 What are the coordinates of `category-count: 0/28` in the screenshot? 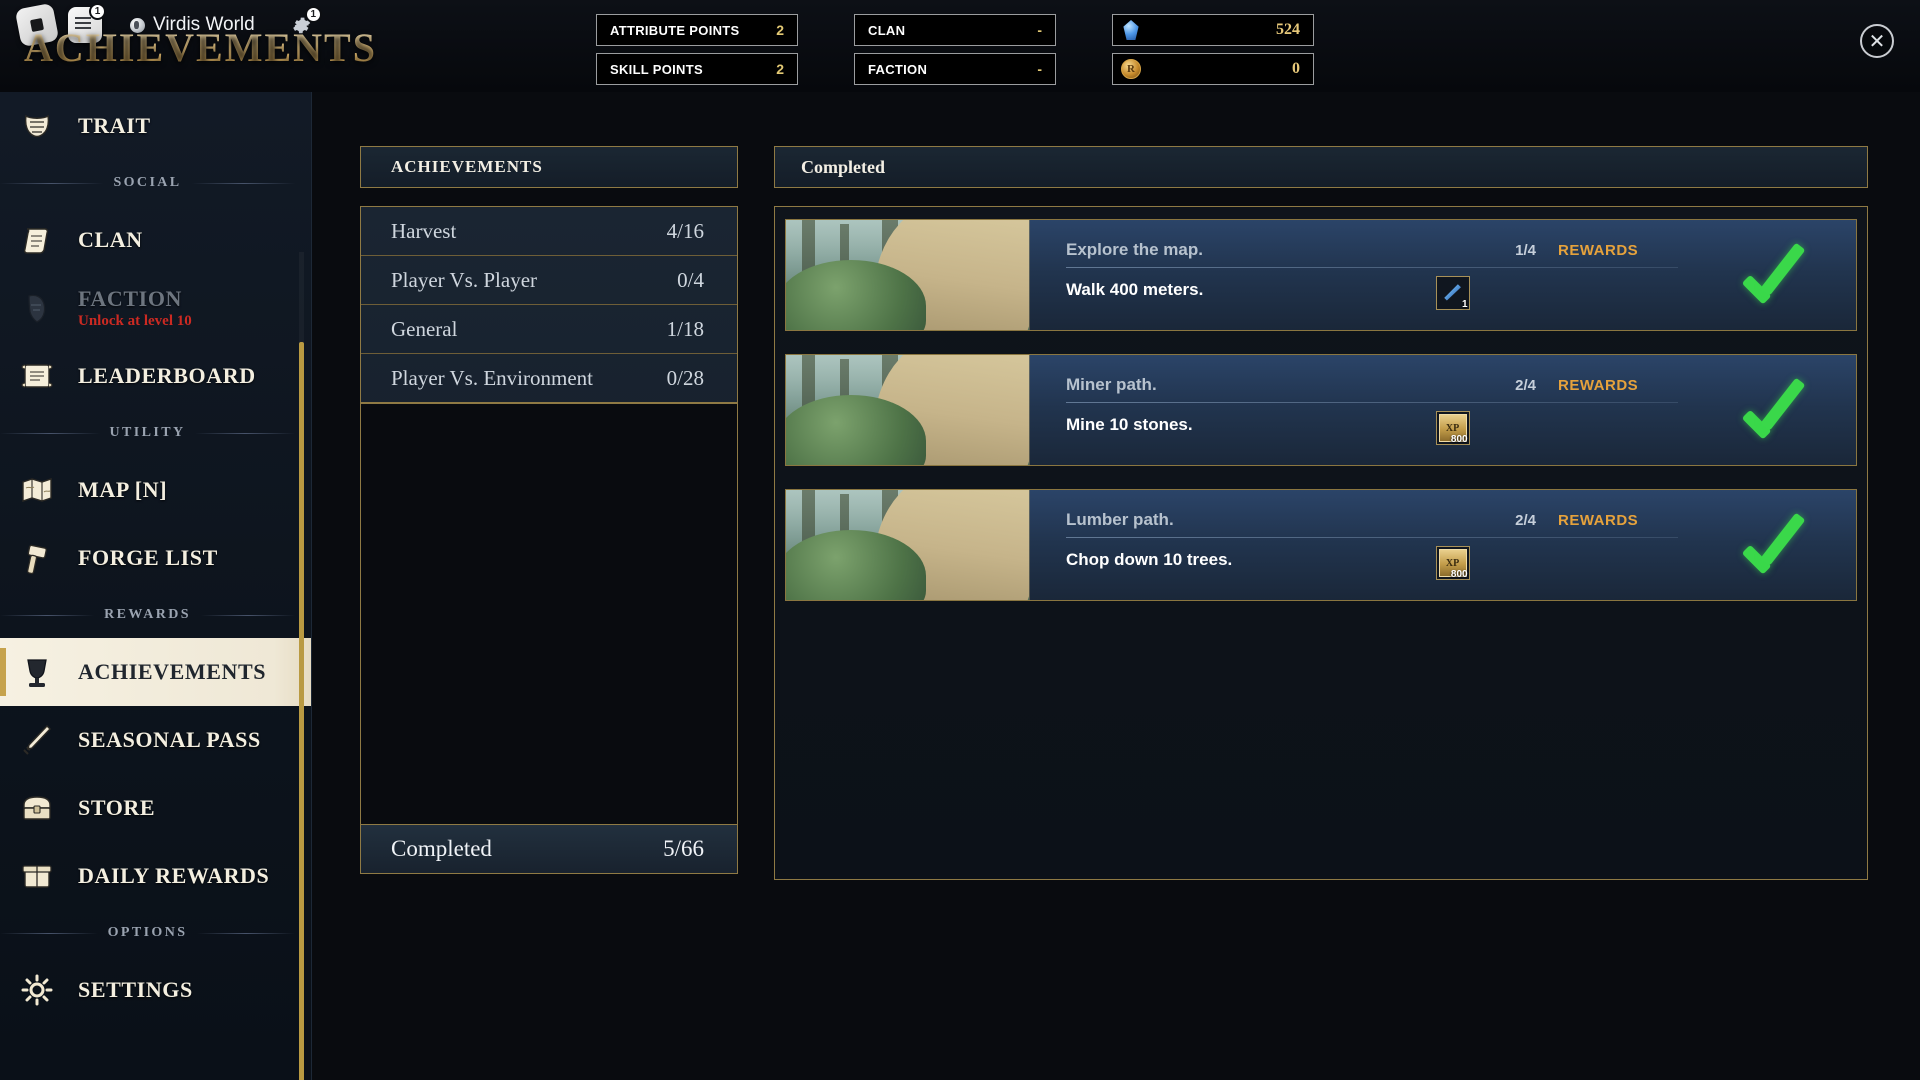 It's located at (685, 377).